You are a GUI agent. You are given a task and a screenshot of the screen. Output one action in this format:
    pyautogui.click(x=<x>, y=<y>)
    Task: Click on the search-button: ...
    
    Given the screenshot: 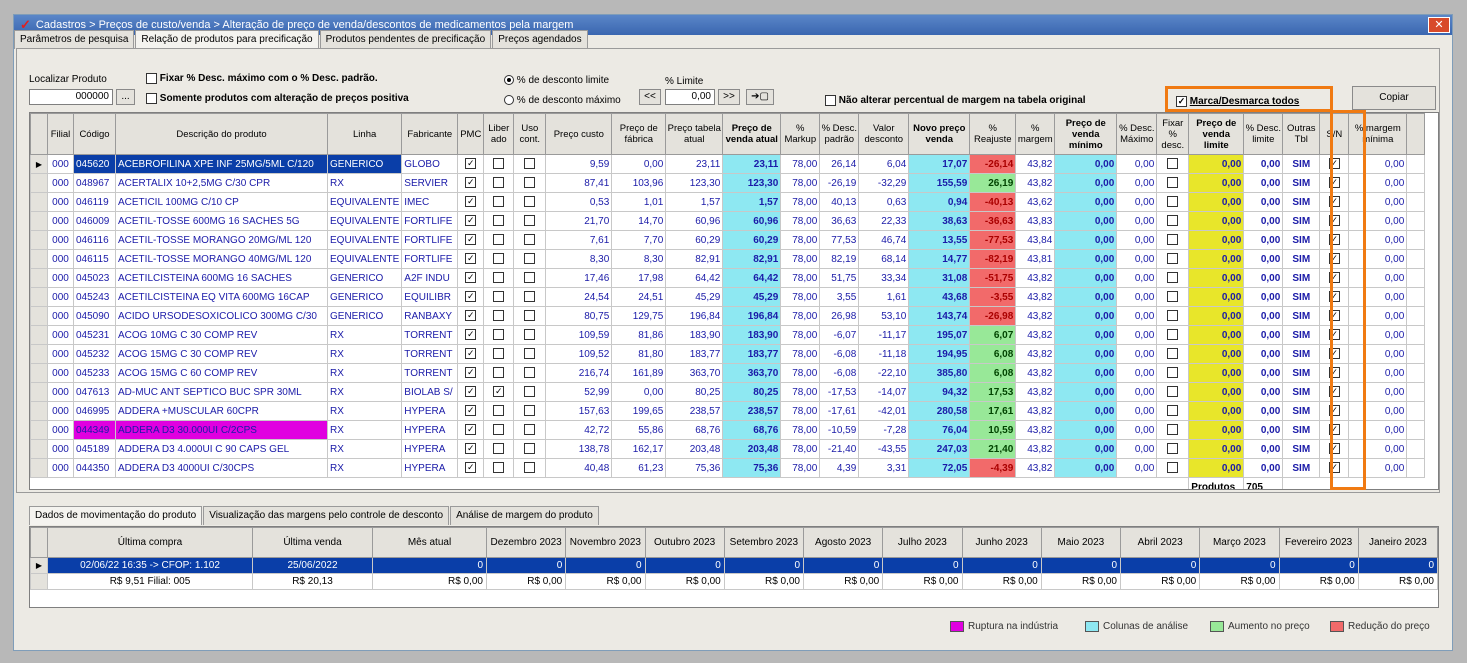 What is the action you would take?
    pyautogui.click(x=125, y=97)
    